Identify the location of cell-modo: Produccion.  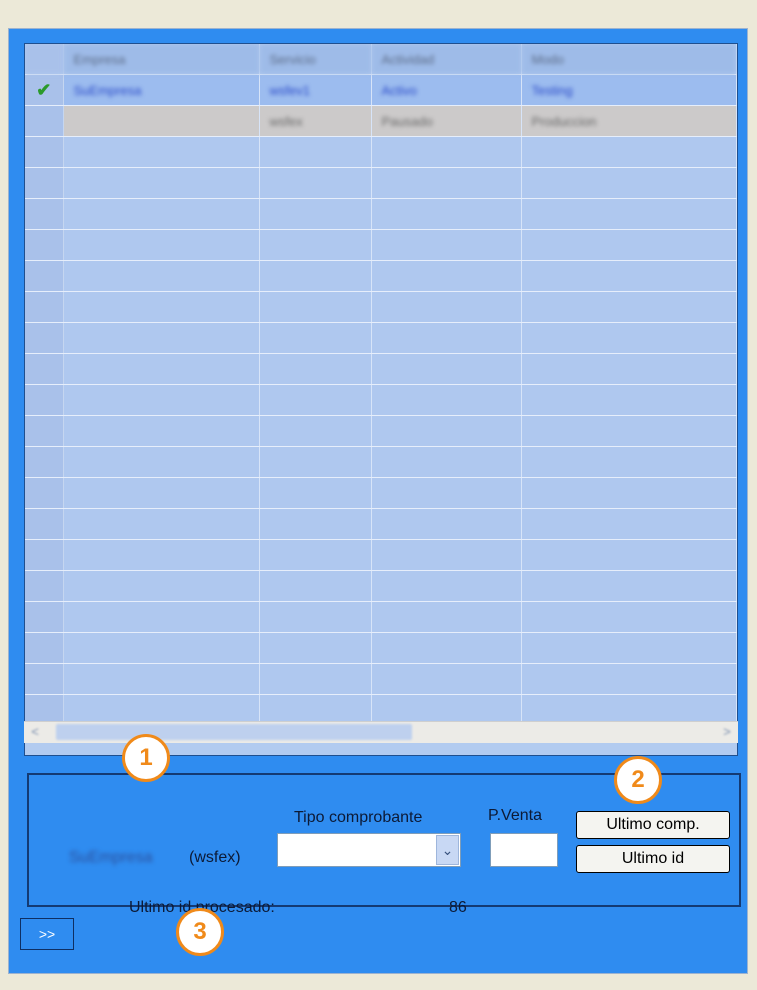
(629, 121).